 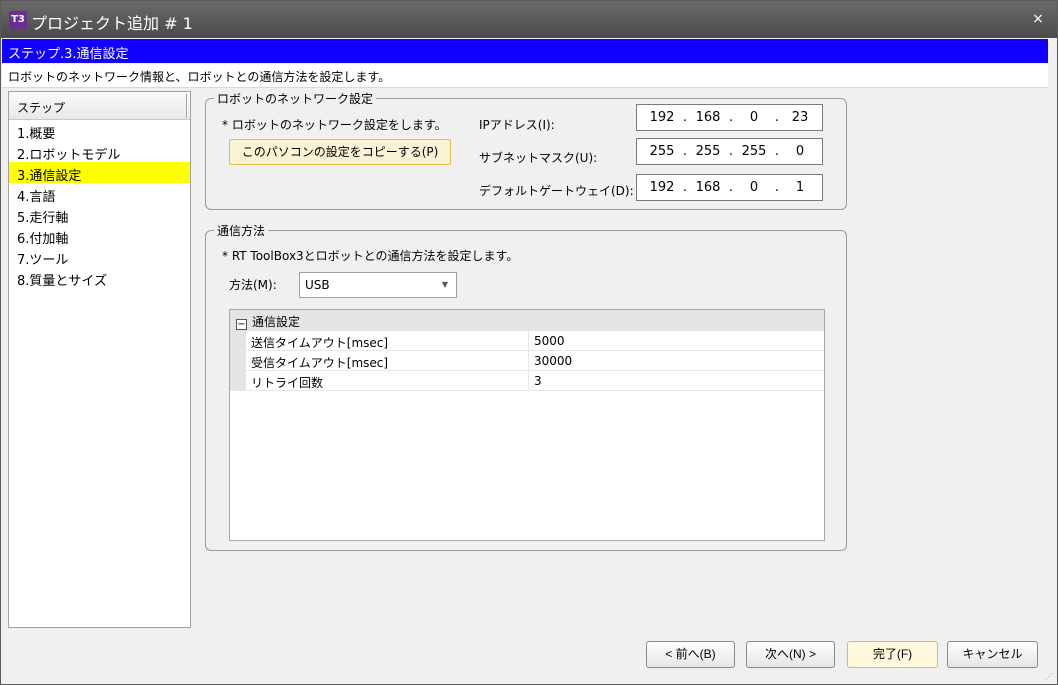 What do you see at coordinates (800, 117) in the screenshot?
I see `ip-octet-4: 23` at bounding box center [800, 117].